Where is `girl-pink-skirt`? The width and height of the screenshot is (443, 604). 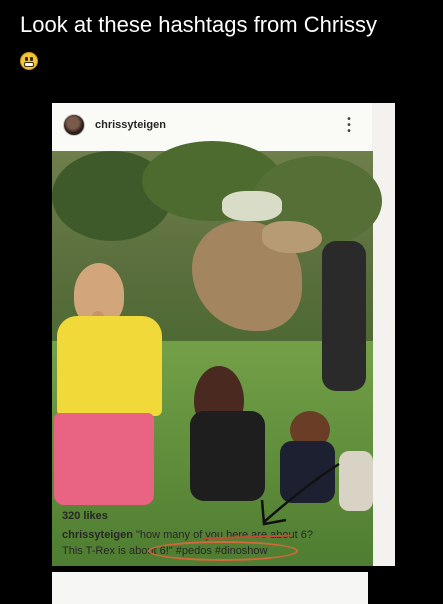
girl-pink-skirt is located at coordinates (104, 459).